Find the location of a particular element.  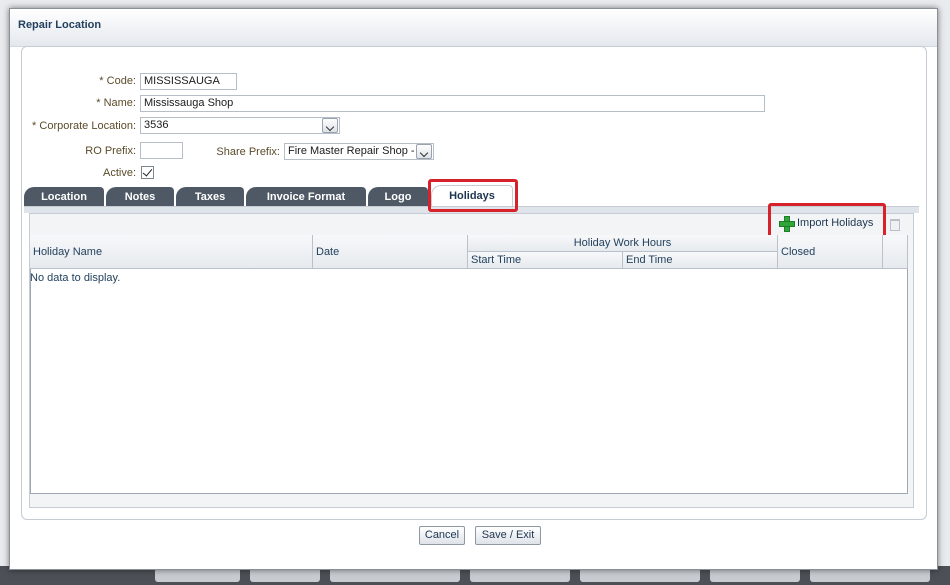

share-prefix-label: Share Prefix: is located at coordinates (248, 152).